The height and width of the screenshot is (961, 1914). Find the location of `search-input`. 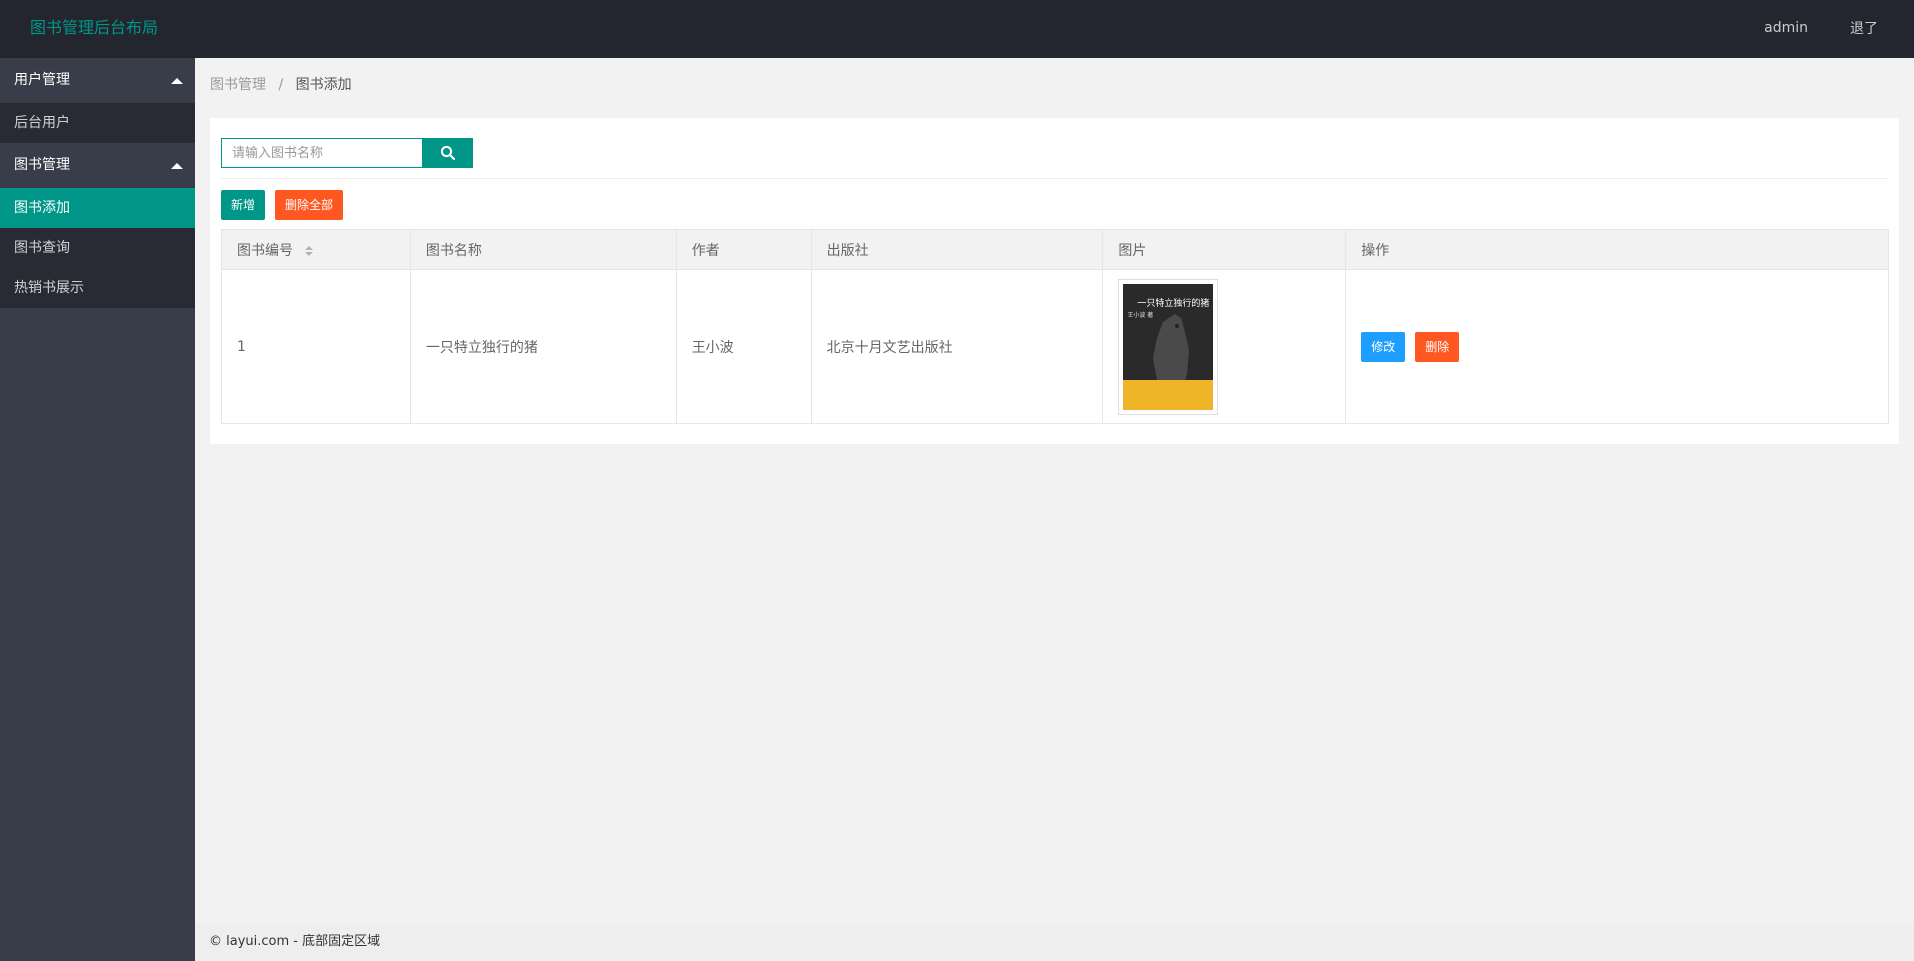

search-input is located at coordinates (321, 153).